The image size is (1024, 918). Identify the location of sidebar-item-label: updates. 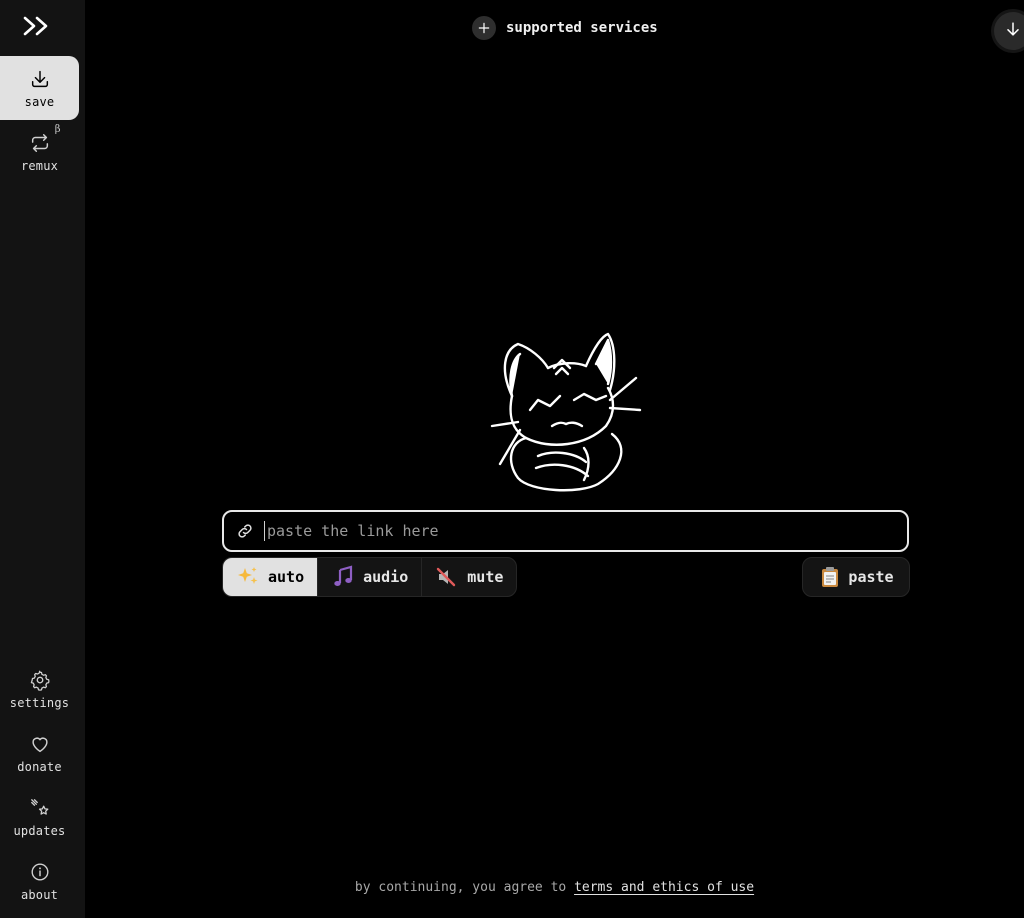
(39, 830).